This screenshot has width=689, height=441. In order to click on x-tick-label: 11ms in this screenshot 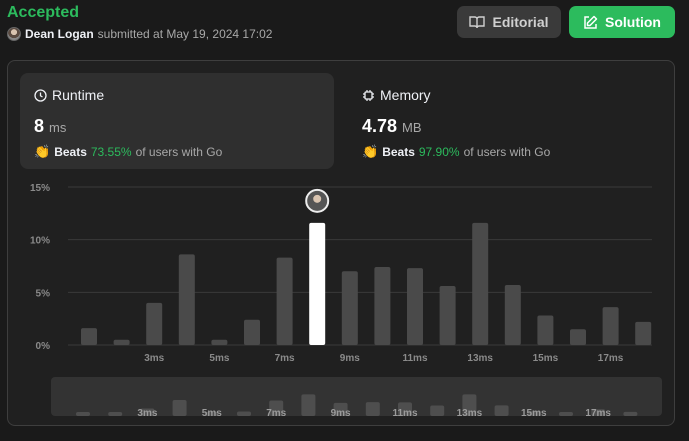, I will do `click(414, 358)`.